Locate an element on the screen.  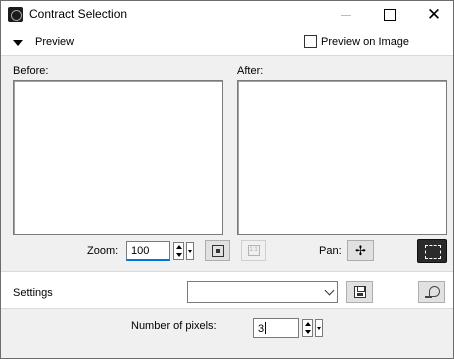
after-label: After: is located at coordinates (250, 71).